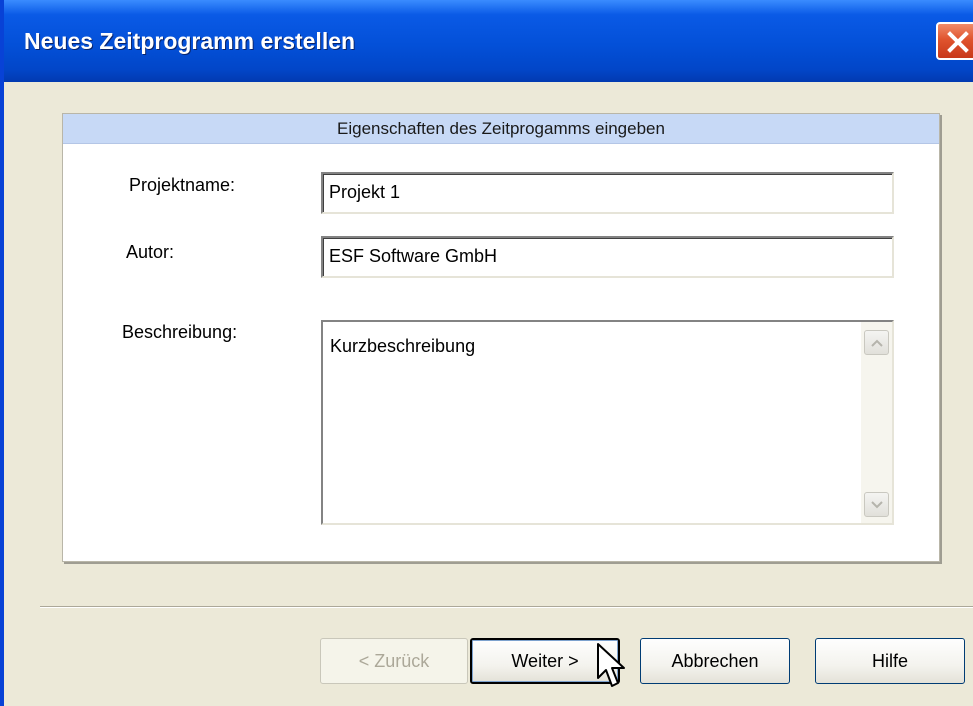 The image size is (973, 706). I want to click on chevron-up-icon, so click(877, 343).